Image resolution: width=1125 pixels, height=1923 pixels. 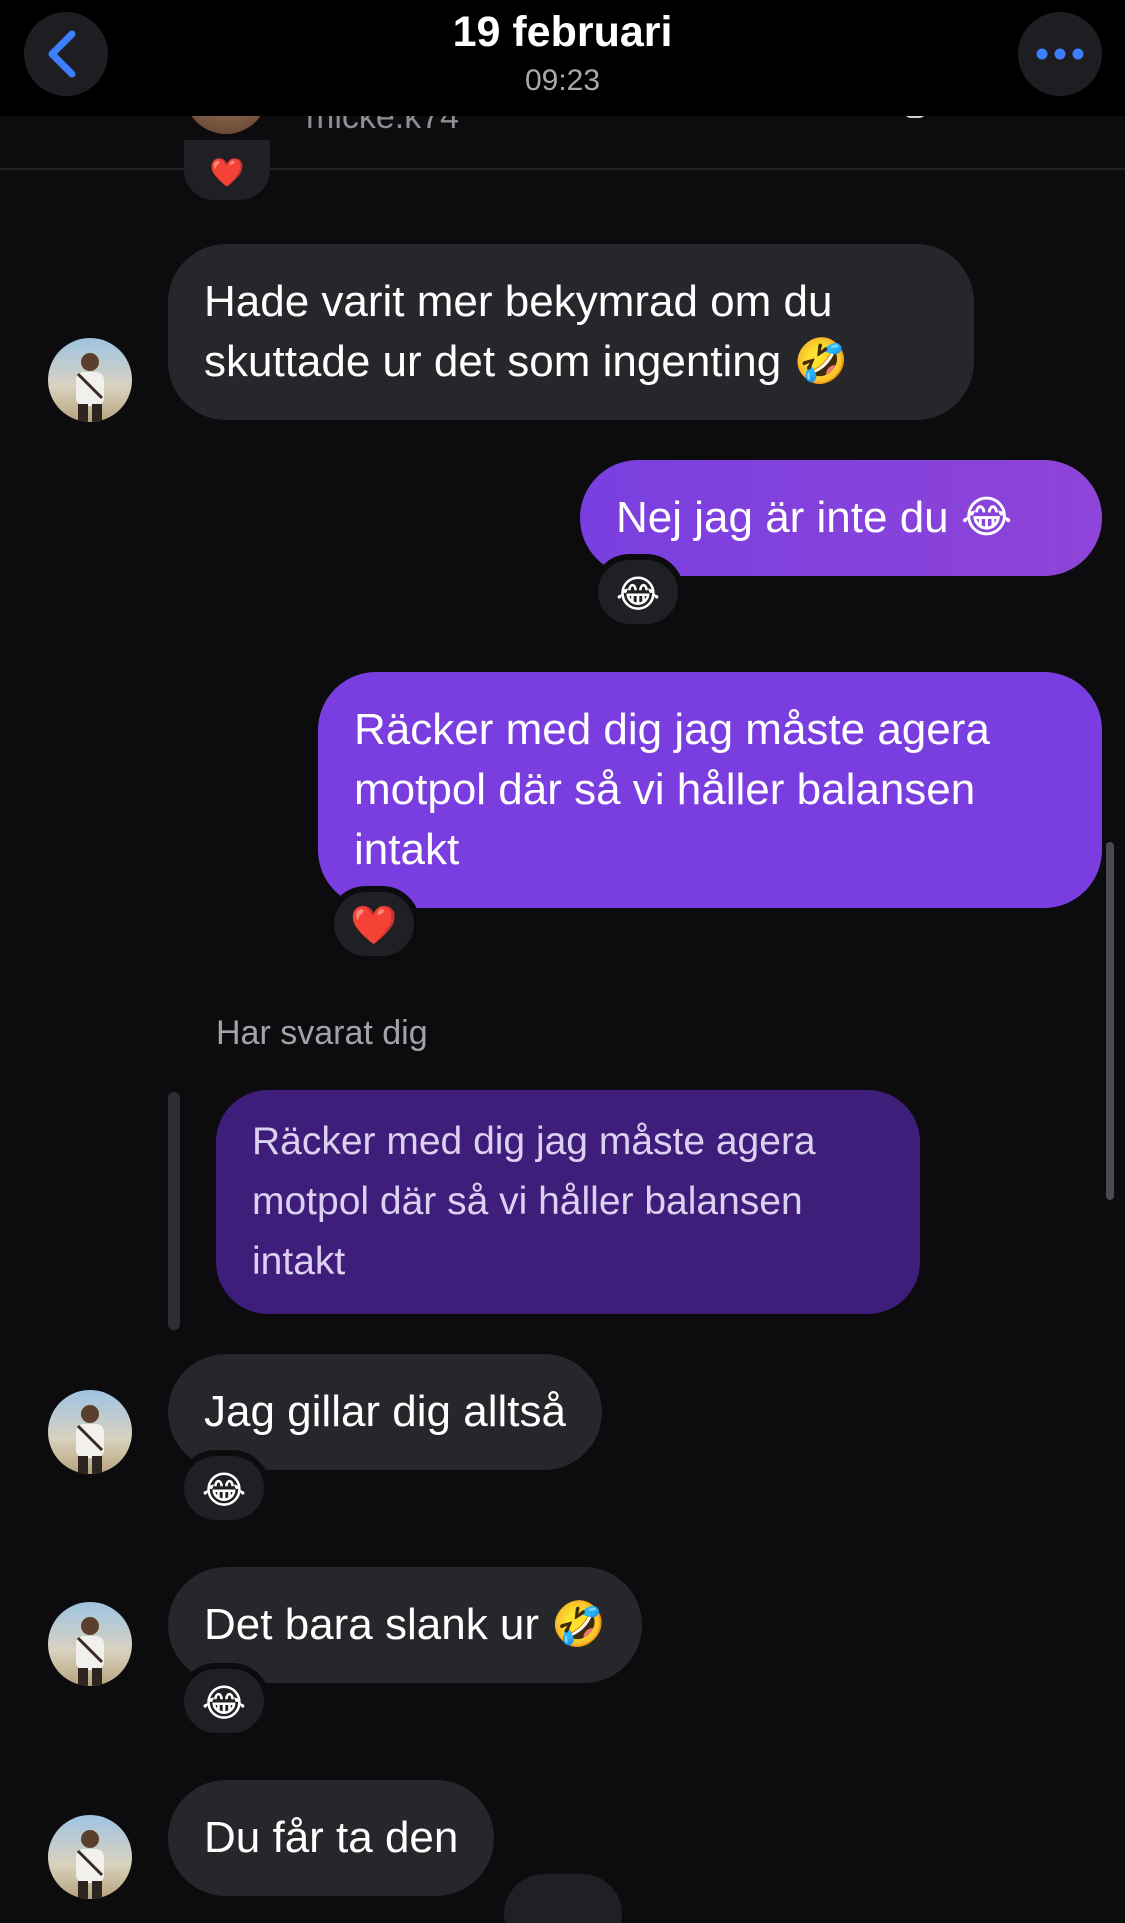 What do you see at coordinates (322, 1033) in the screenshot?
I see `reply-label: Har svarat dig` at bounding box center [322, 1033].